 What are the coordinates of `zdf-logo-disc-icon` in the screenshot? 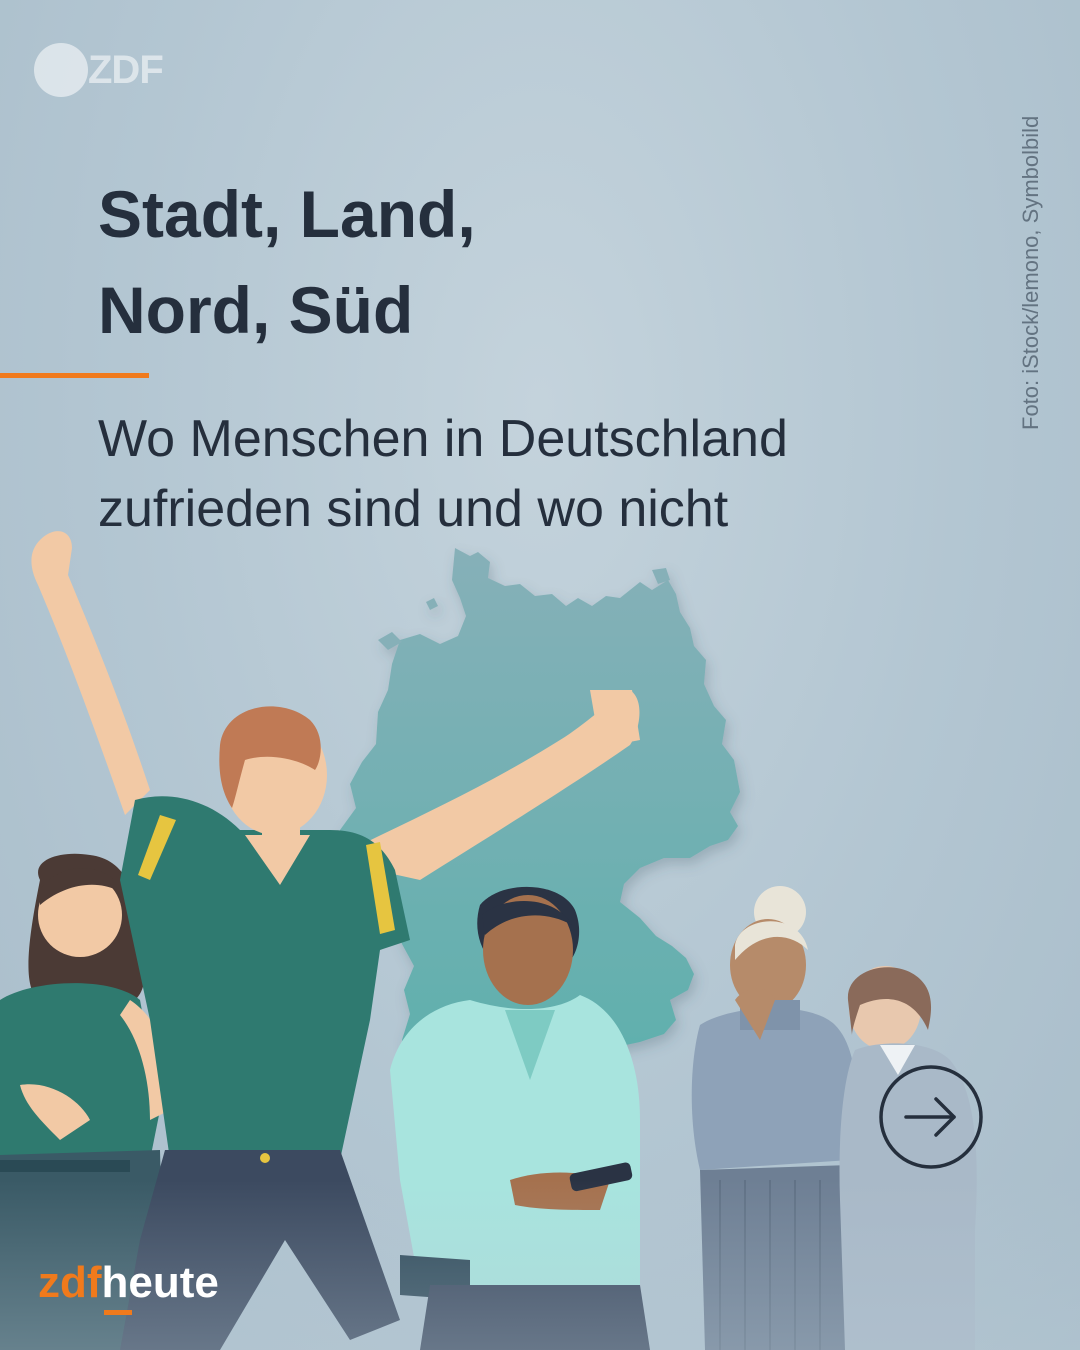 It's located at (61, 70).